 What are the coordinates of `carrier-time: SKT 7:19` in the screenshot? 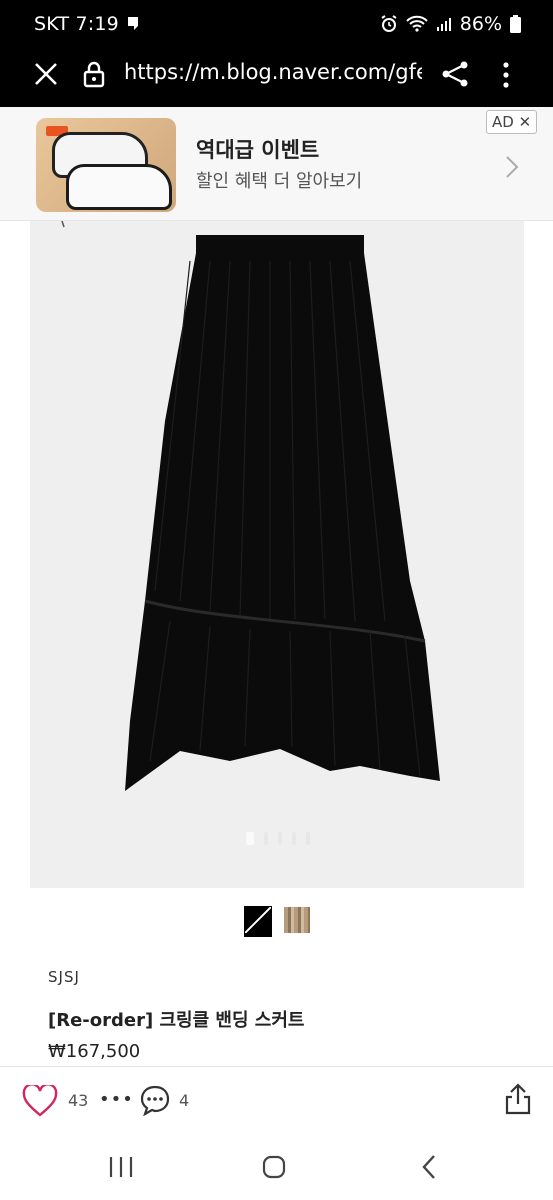 It's located at (76, 24).